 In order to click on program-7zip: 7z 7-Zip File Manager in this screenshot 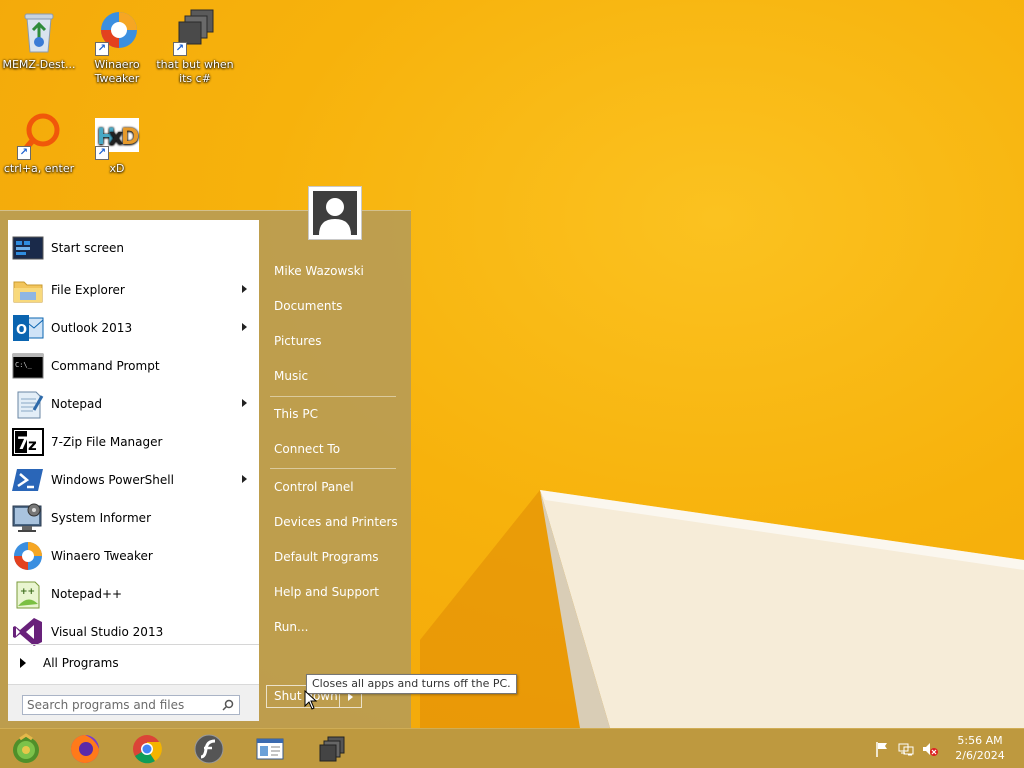, I will do `click(133, 442)`.